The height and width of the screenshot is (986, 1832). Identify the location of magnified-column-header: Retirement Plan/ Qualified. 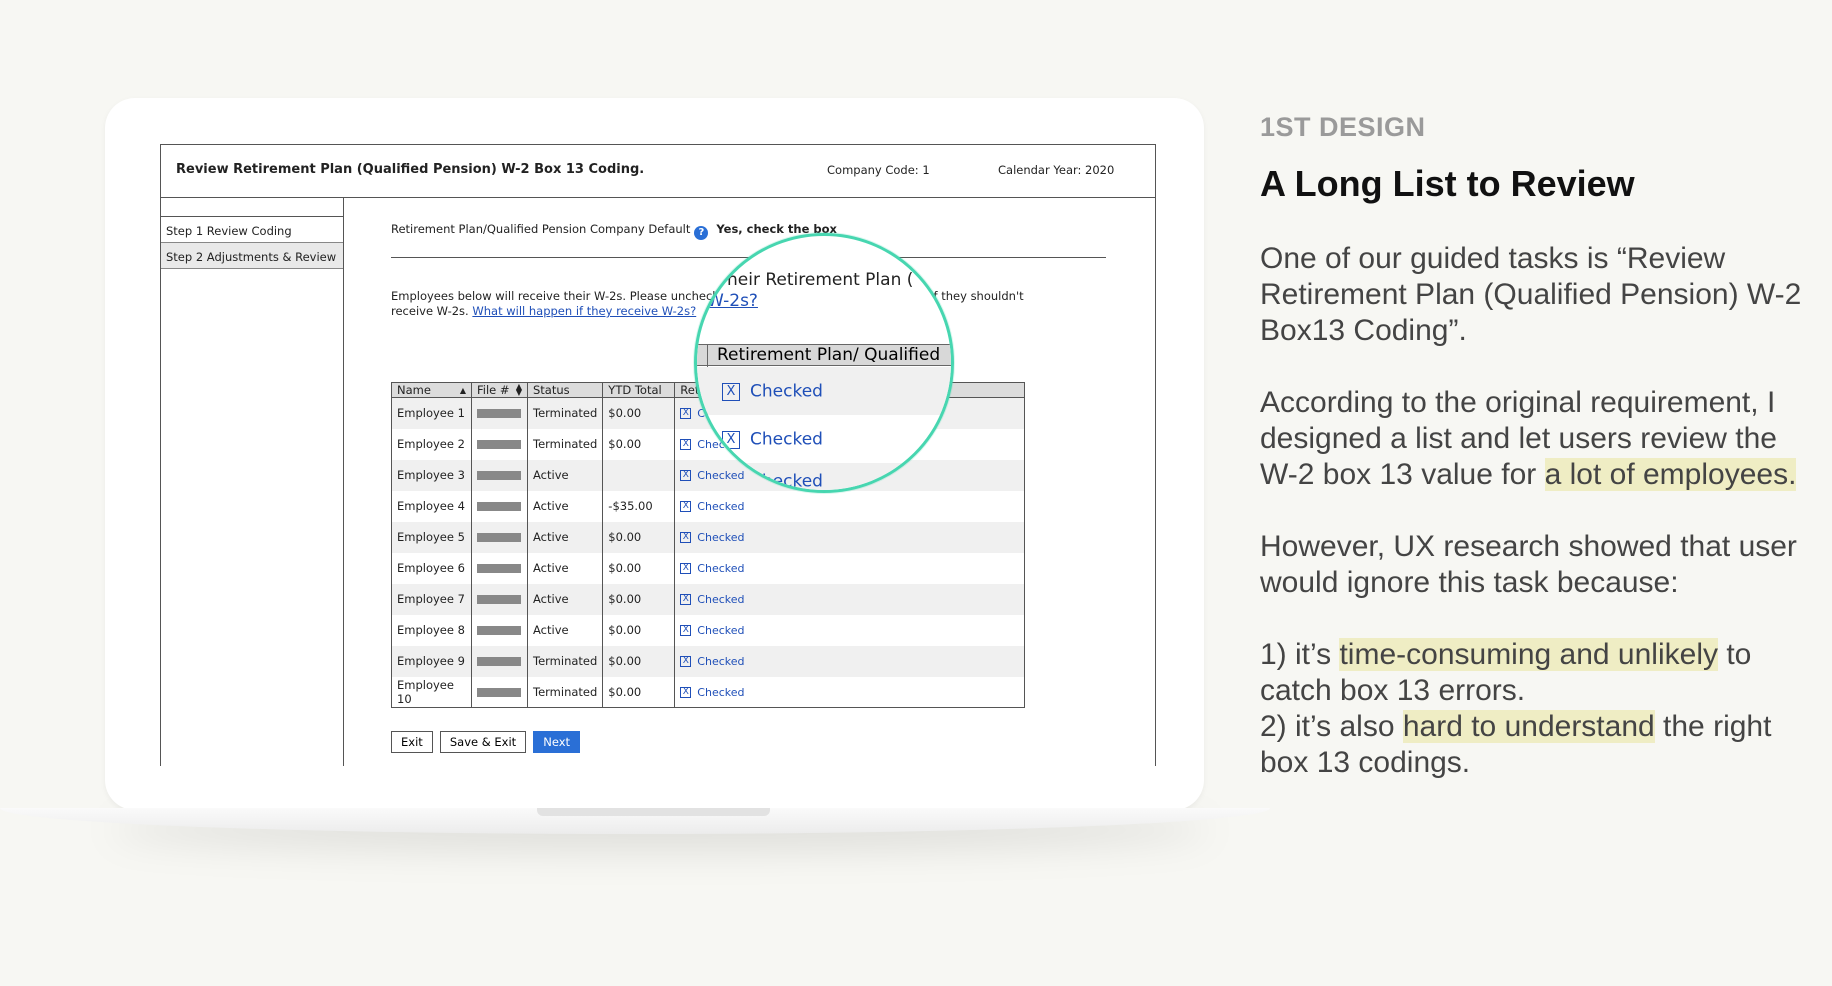
(824, 355).